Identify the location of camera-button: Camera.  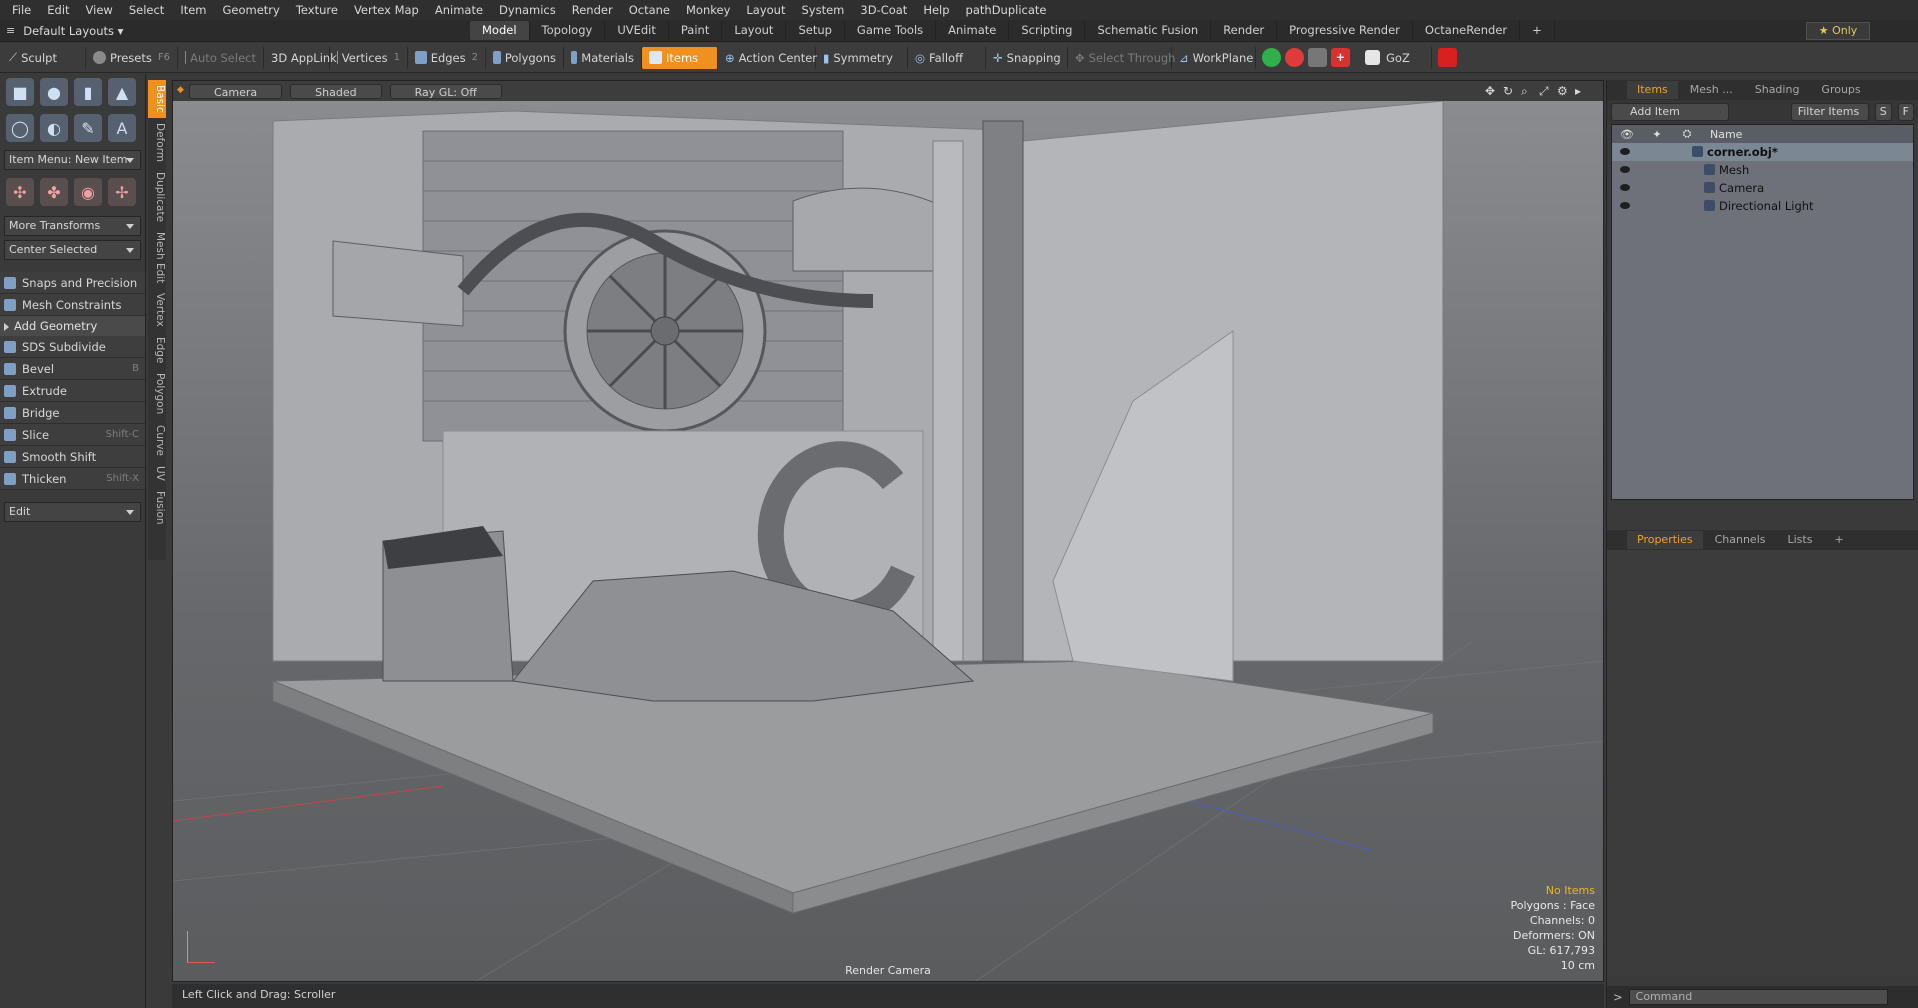
(236, 91).